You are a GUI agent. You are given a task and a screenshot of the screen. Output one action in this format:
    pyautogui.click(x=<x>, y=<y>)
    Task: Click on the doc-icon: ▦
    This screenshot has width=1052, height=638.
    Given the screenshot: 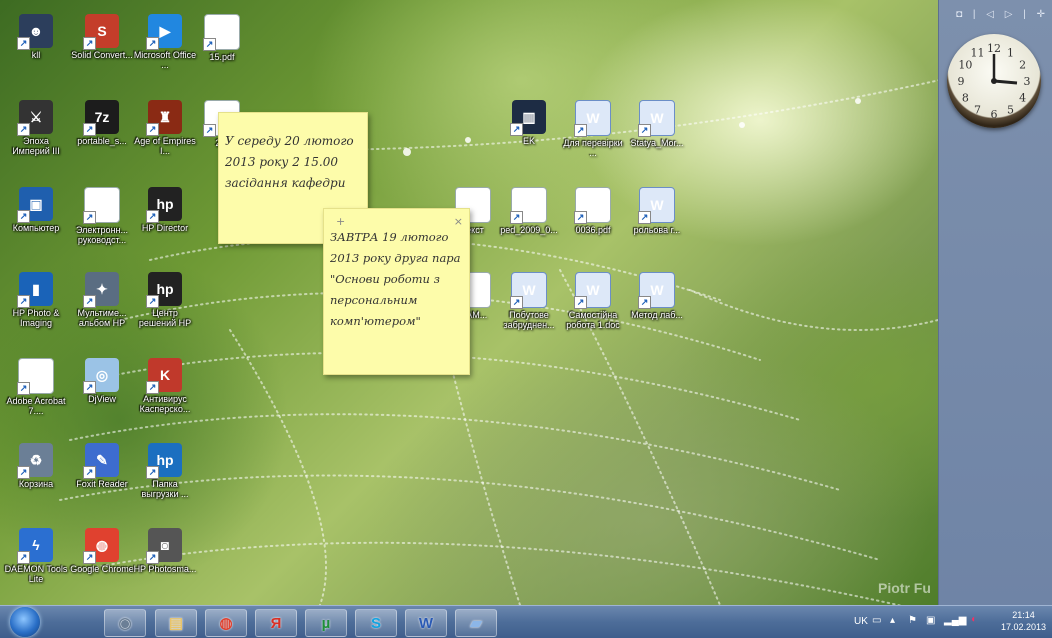 What is the action you would take?
    pyautogui.click(x=101, y=205)
    